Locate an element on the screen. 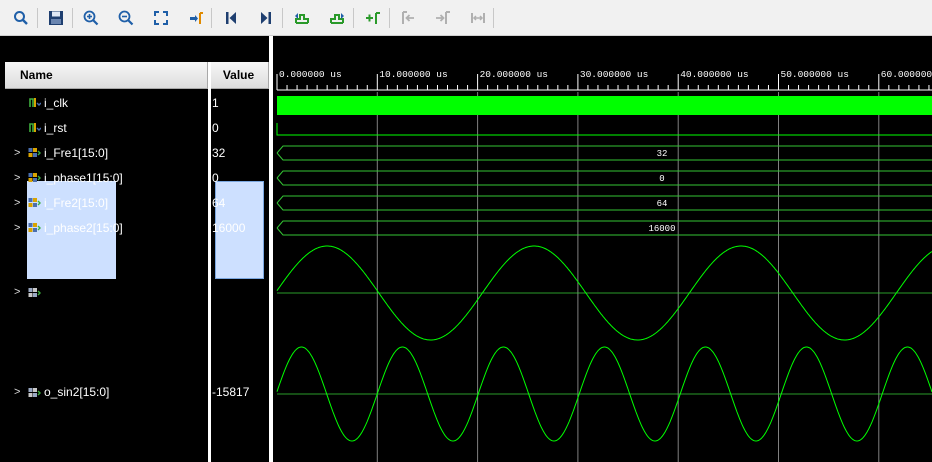  previous-transition-icon is located at coordinates (408, 18).